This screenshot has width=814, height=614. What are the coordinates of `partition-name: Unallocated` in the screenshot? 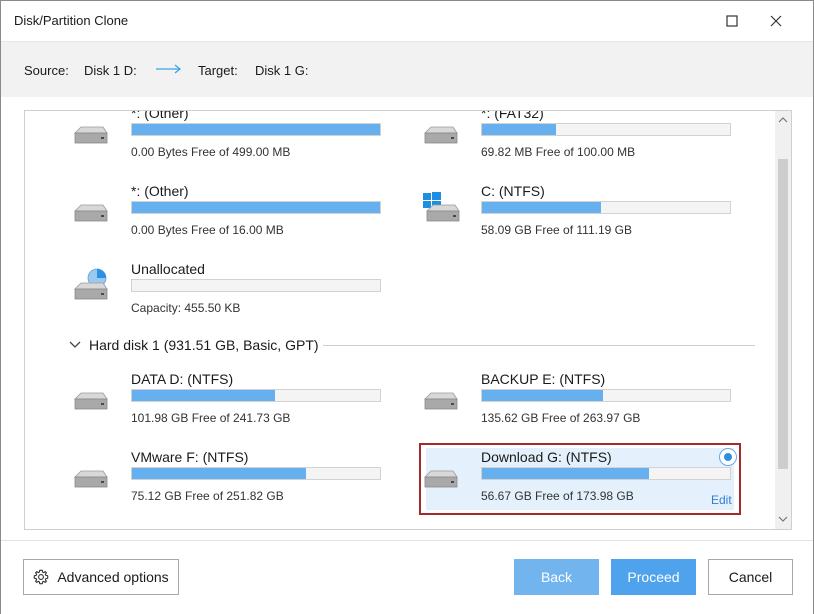 It's located at (168, 269).